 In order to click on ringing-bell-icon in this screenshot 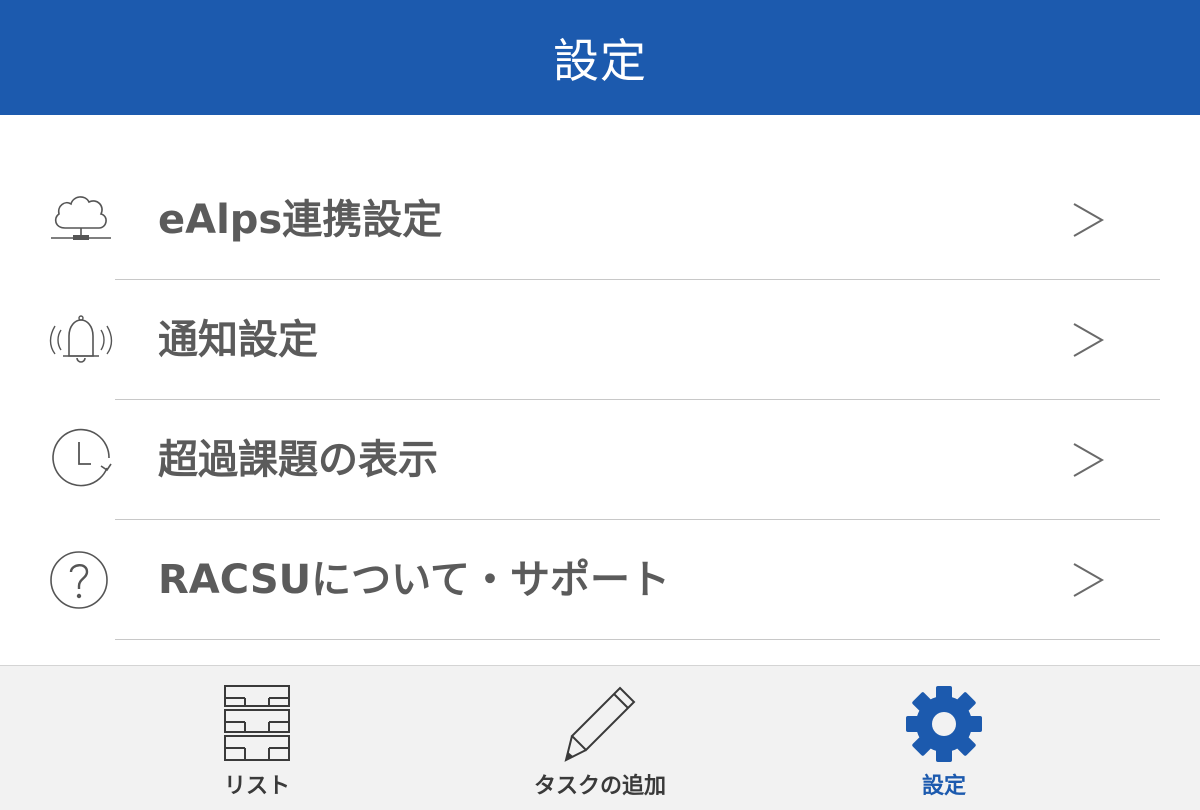, I will do `click(81, 340)`.